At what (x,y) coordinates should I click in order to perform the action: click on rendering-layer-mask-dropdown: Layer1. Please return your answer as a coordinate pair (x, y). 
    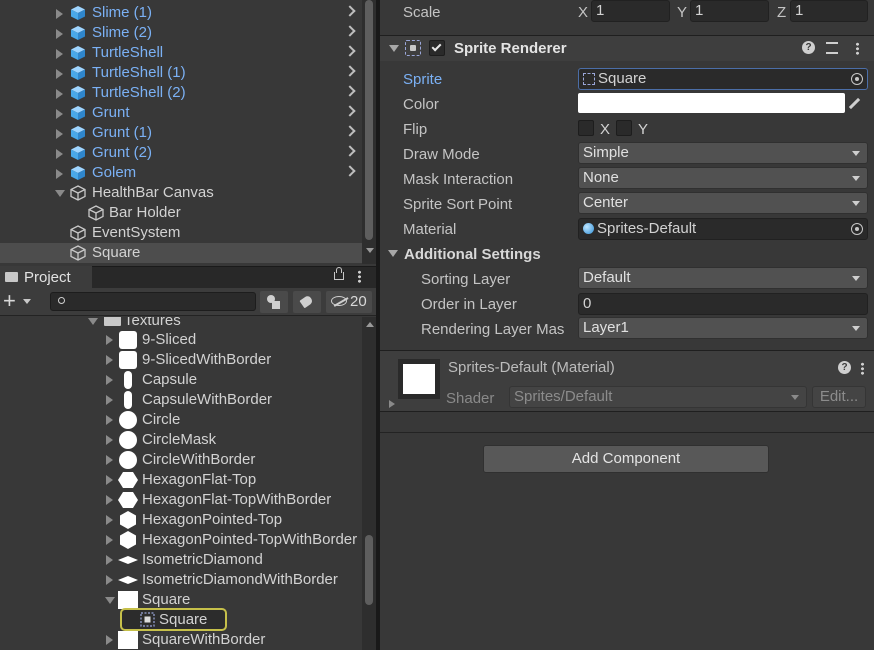
    Looking at the image, I should click on (723, 328).